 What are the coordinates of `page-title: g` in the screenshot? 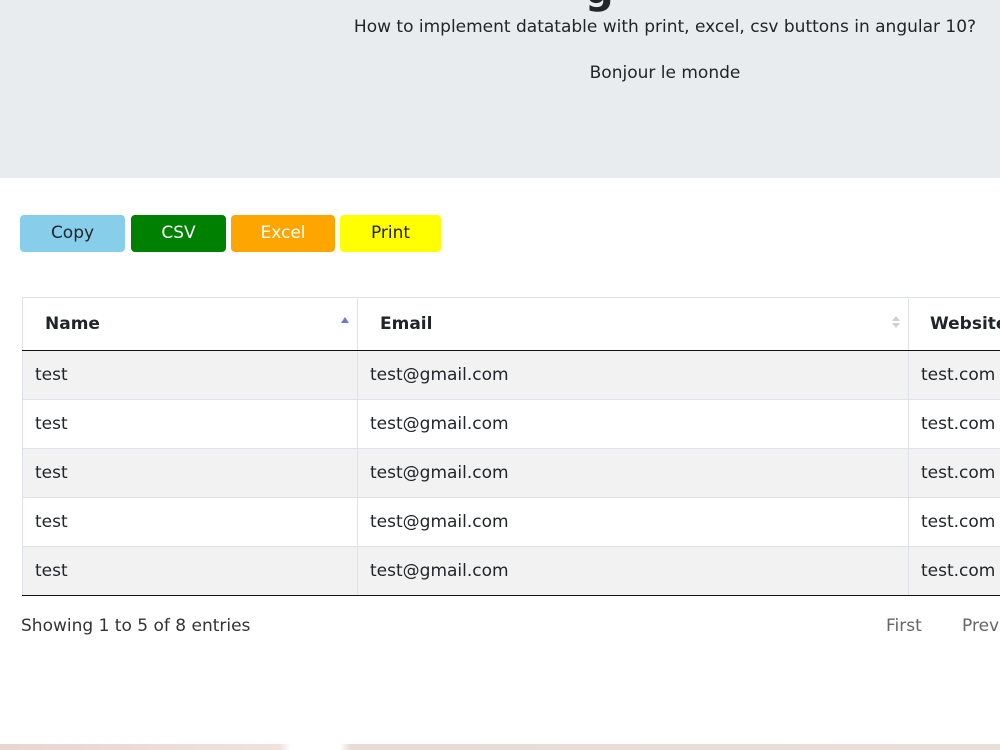 It's located at (599, 5).